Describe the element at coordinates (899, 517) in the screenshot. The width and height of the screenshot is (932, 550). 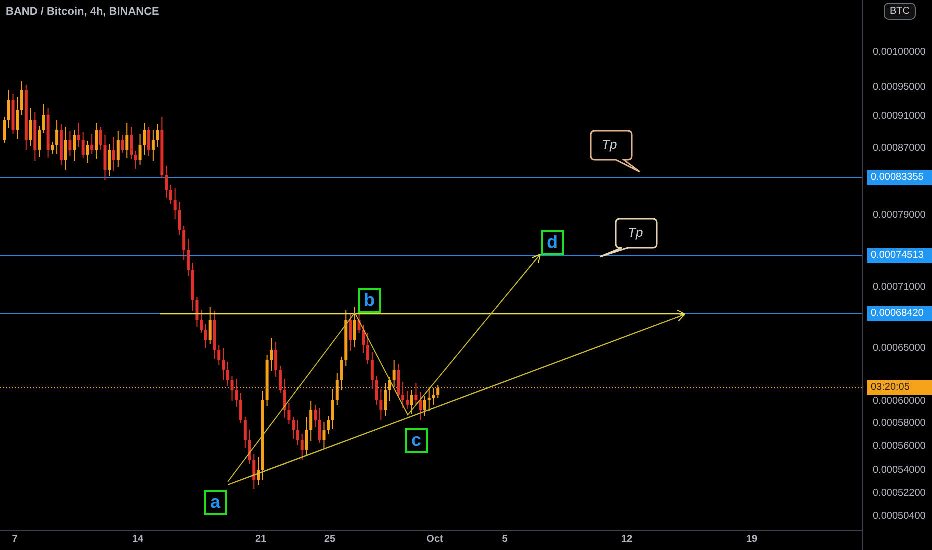
I see `price-tick-label: 0.00050400` at that location.